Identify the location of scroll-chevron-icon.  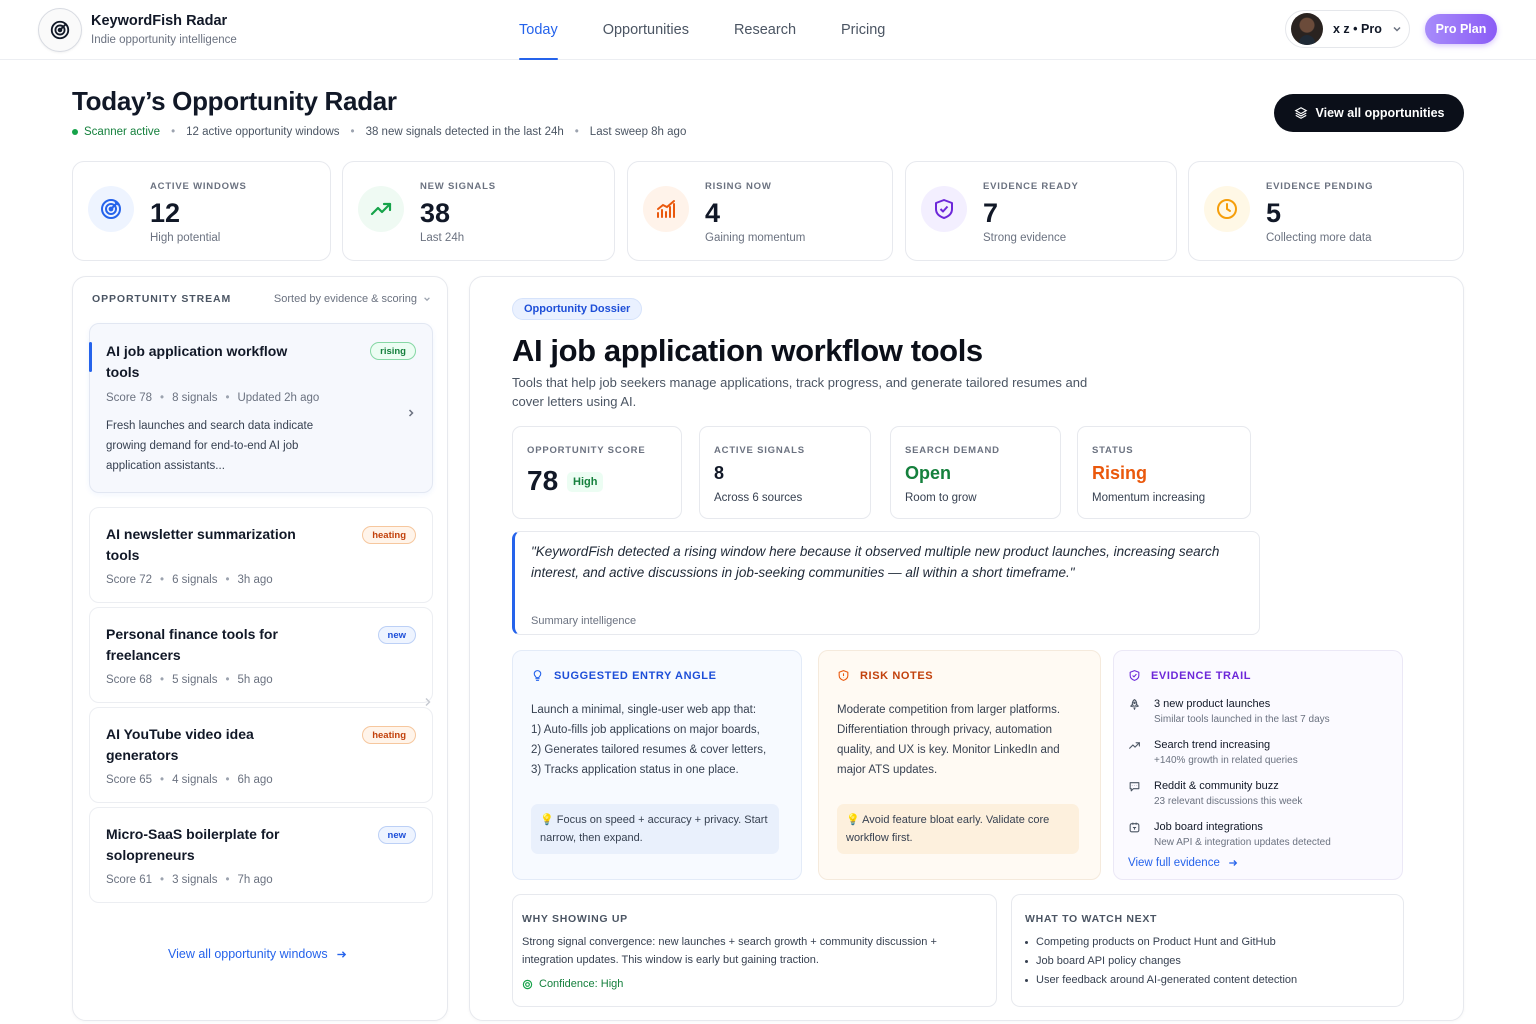
(428, 702).